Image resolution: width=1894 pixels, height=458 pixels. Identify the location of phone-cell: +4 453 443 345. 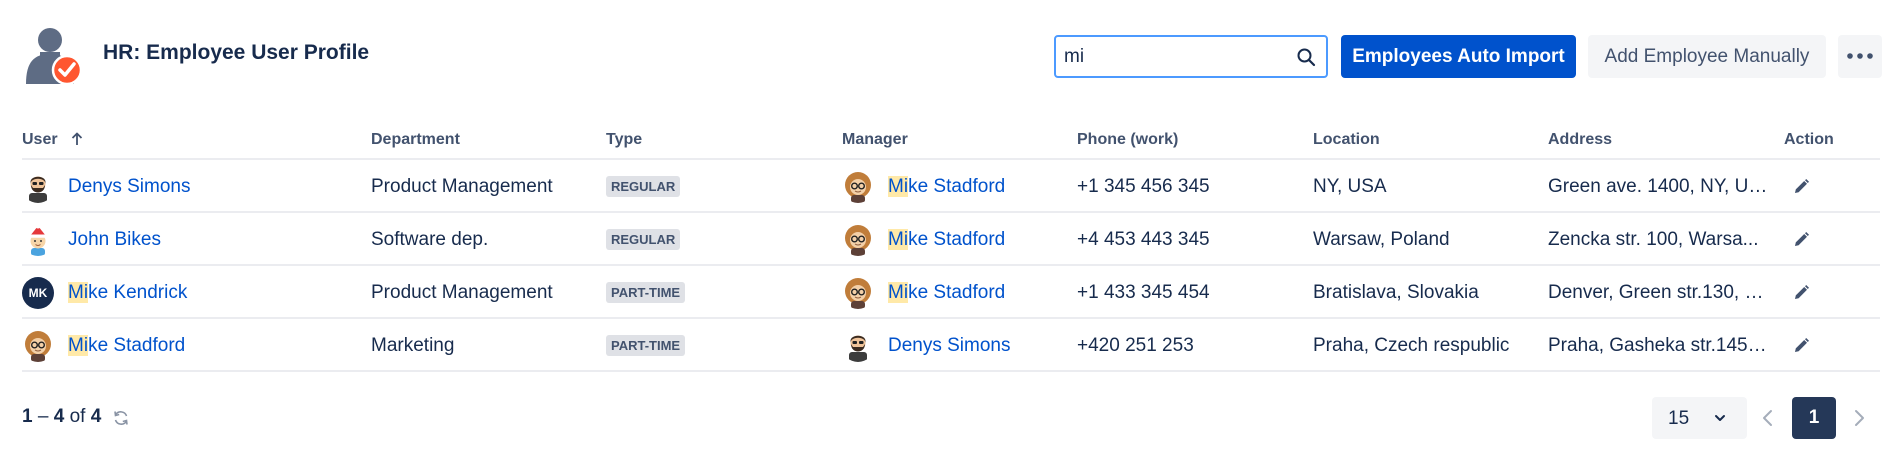
(1143, 239).